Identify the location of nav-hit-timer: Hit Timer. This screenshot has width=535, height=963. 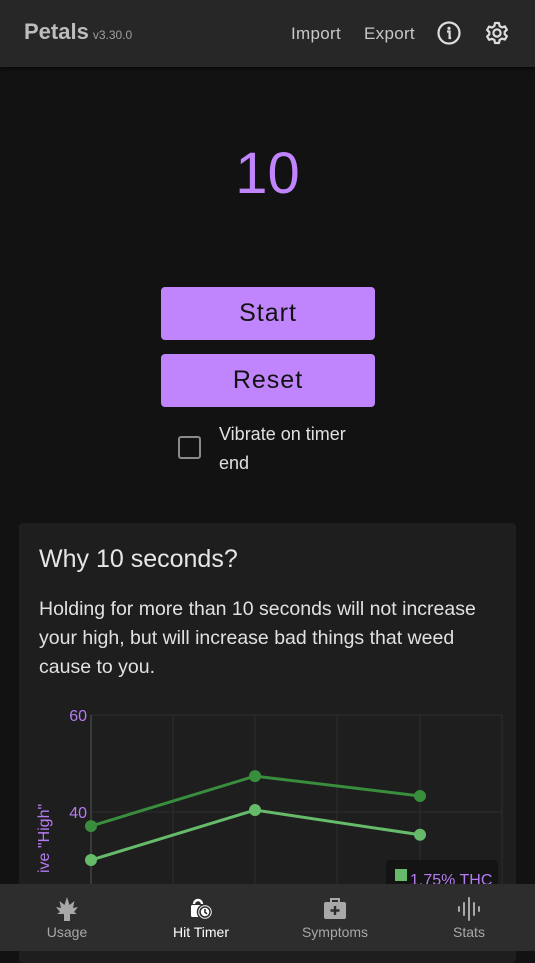
(201, 917).